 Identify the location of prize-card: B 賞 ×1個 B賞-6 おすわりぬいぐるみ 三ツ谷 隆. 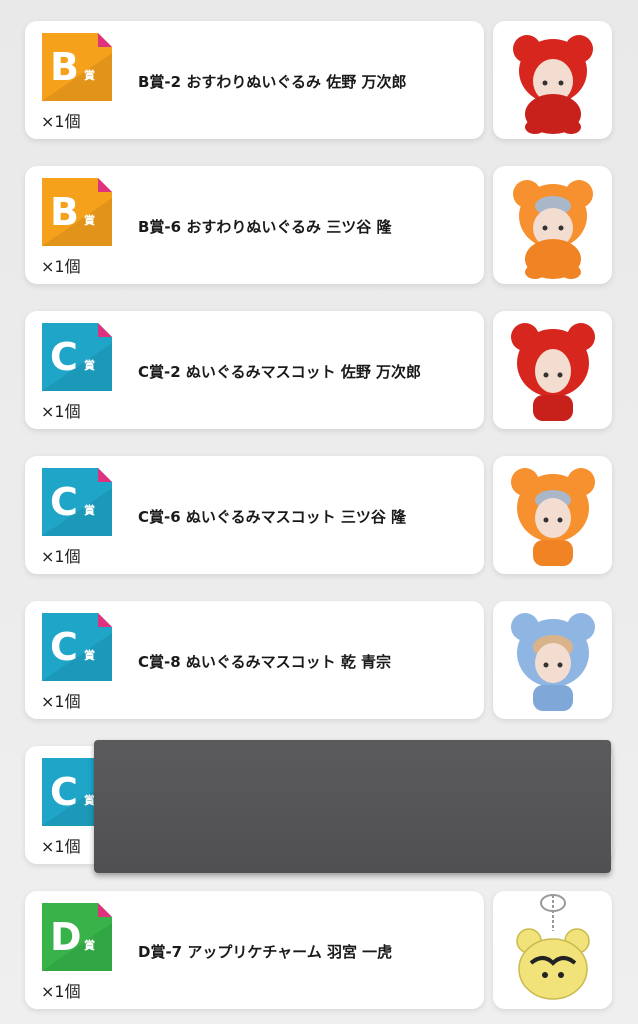
(254, 225).